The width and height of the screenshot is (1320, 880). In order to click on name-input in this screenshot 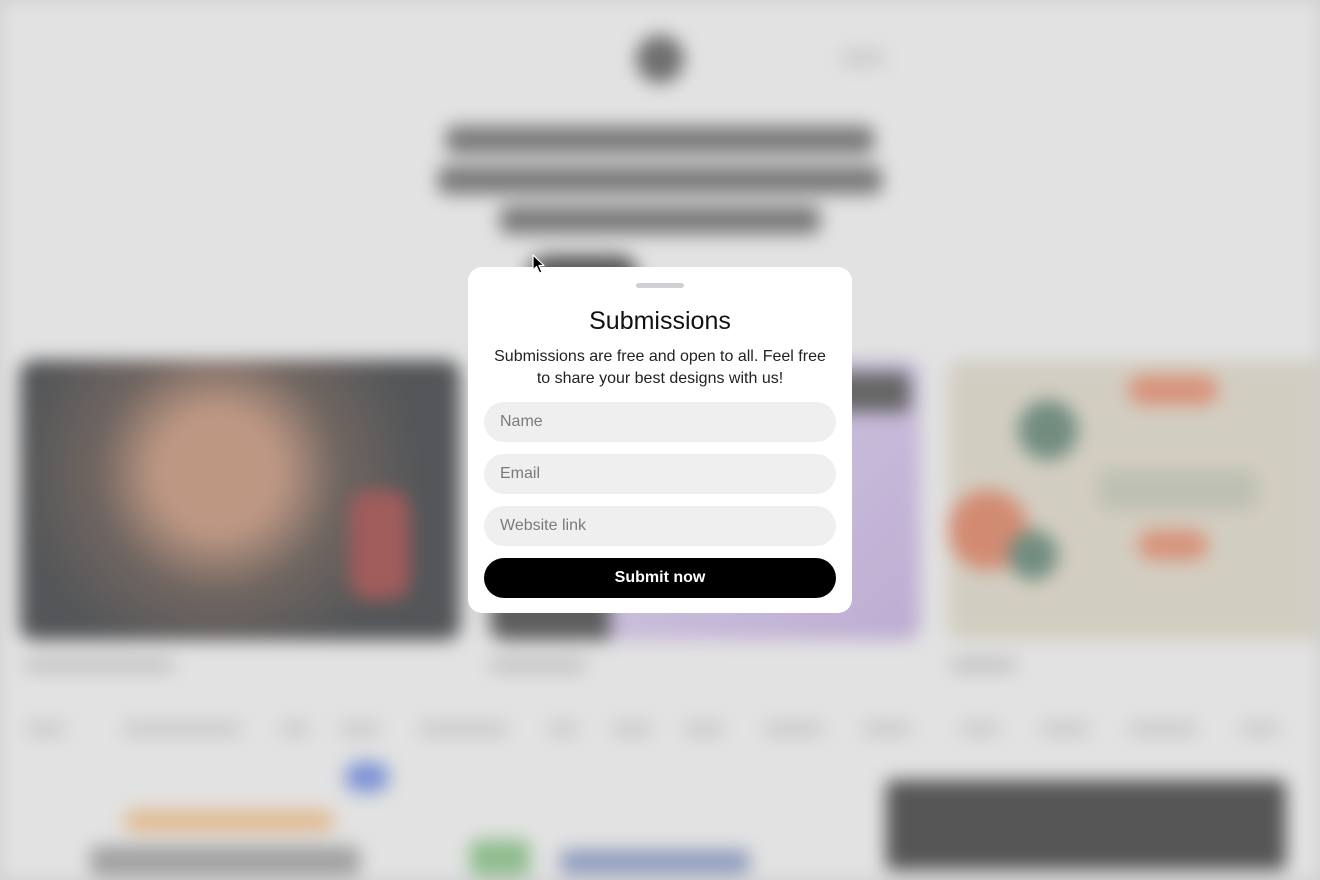, I will do `click(660, 422)`.